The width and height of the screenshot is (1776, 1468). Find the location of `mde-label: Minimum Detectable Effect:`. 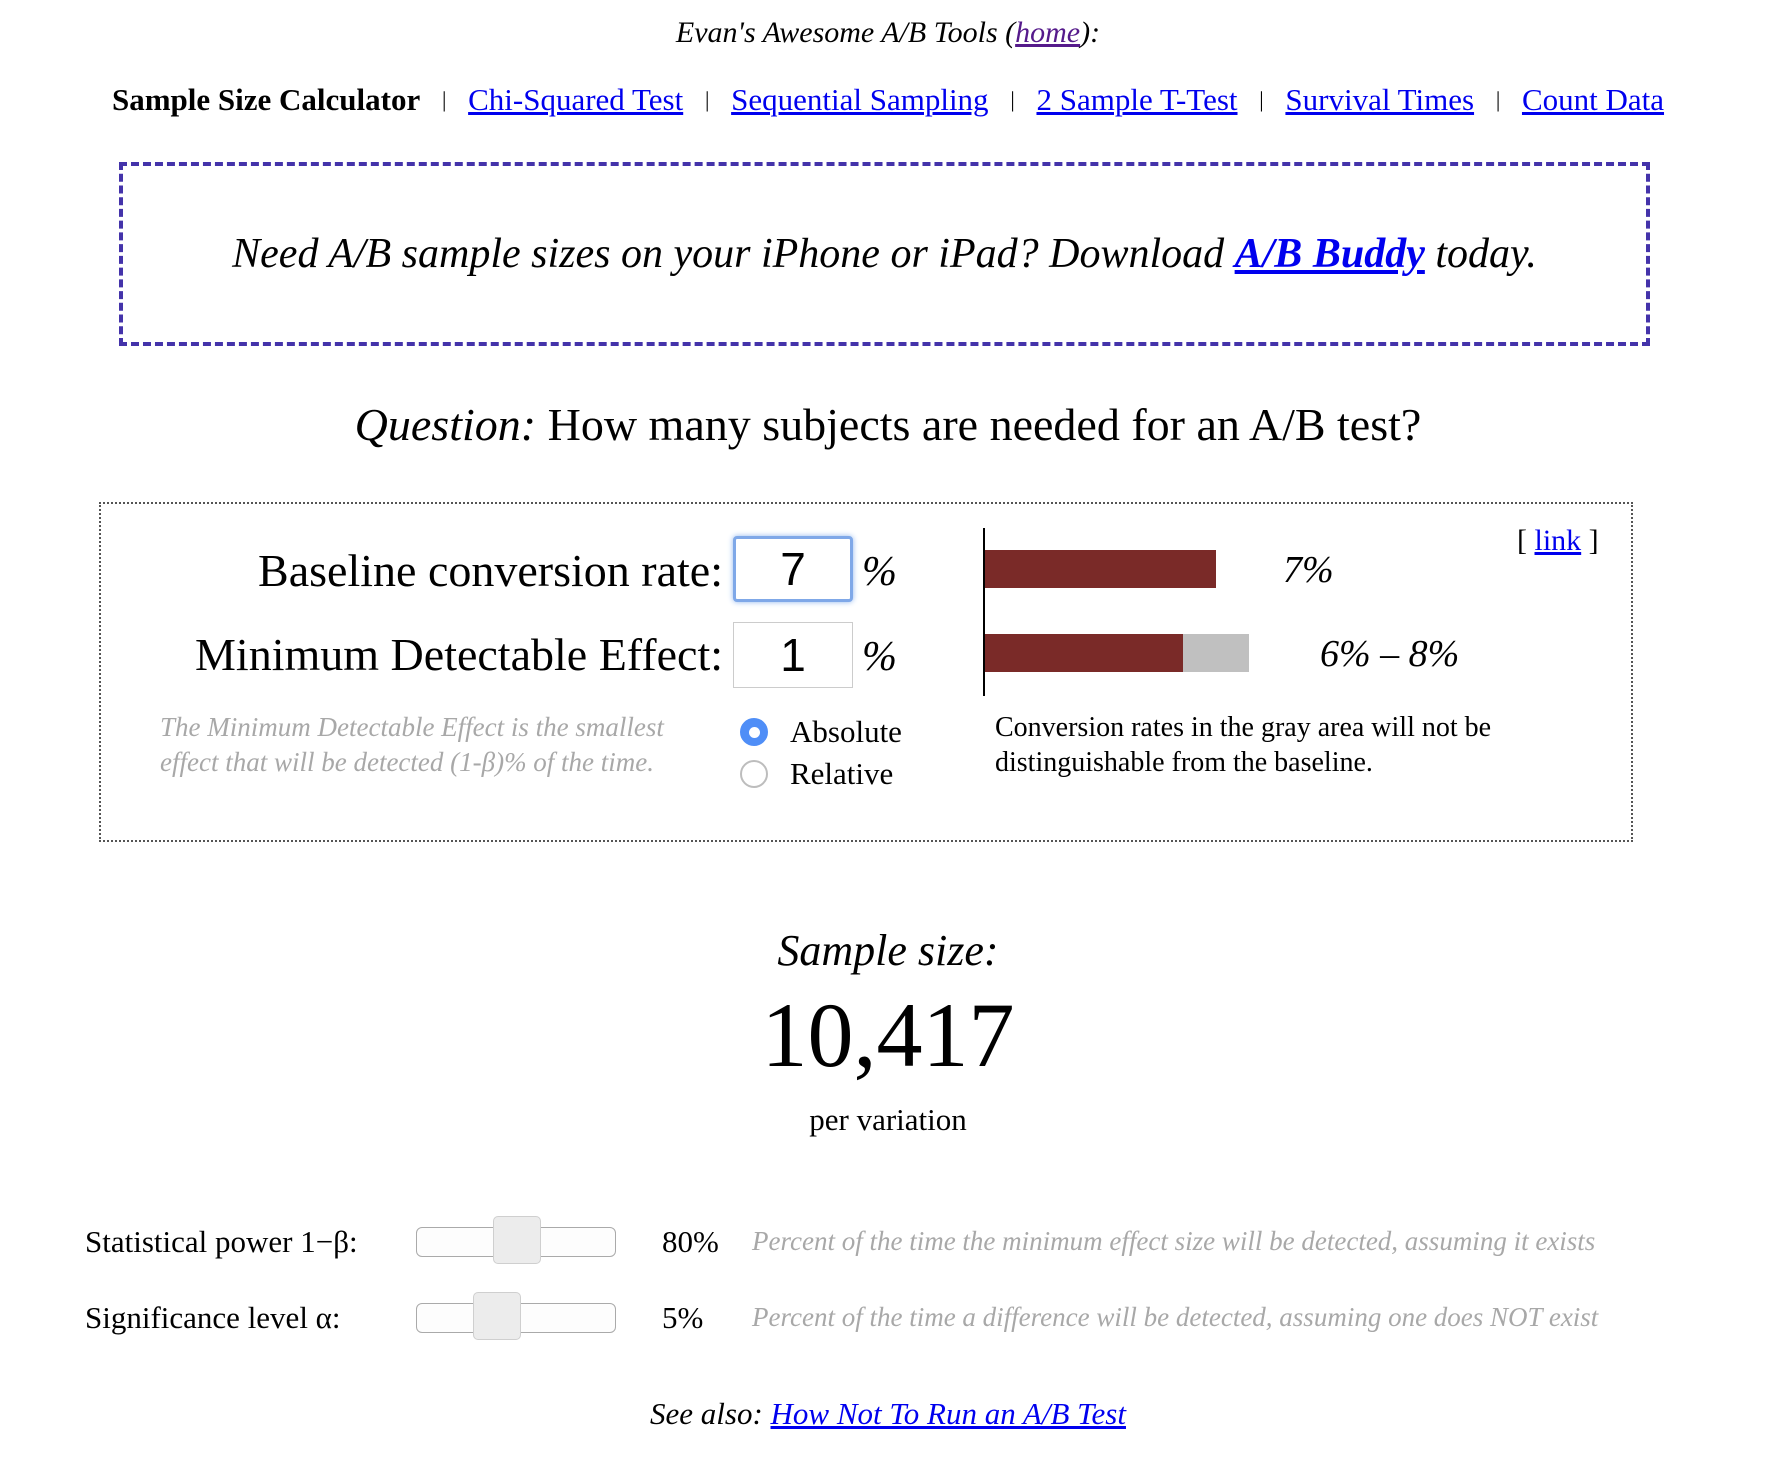

mde-label: Minimum Detectable Effect: is located at coordinates (459, 654).